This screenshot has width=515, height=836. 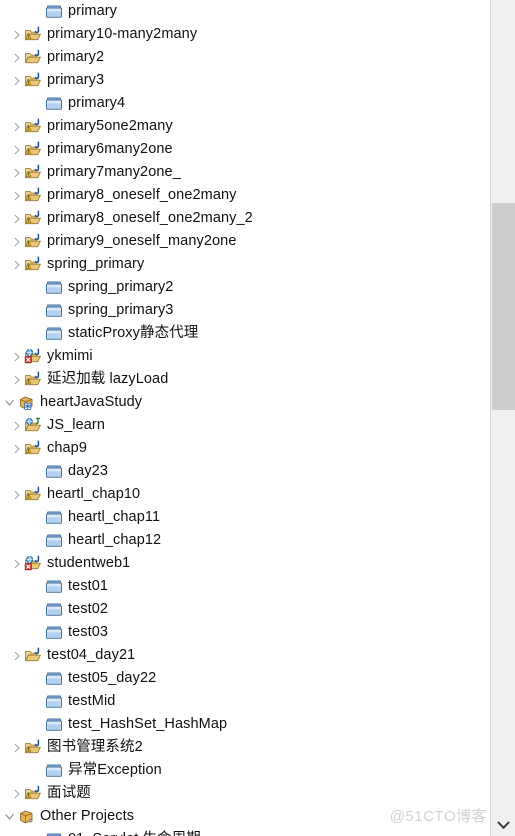 What do you see at coordinates (245, 333) in the screenshot?
I see `tree-row: staticProxy静态代理` at bounding box center [245, 333].